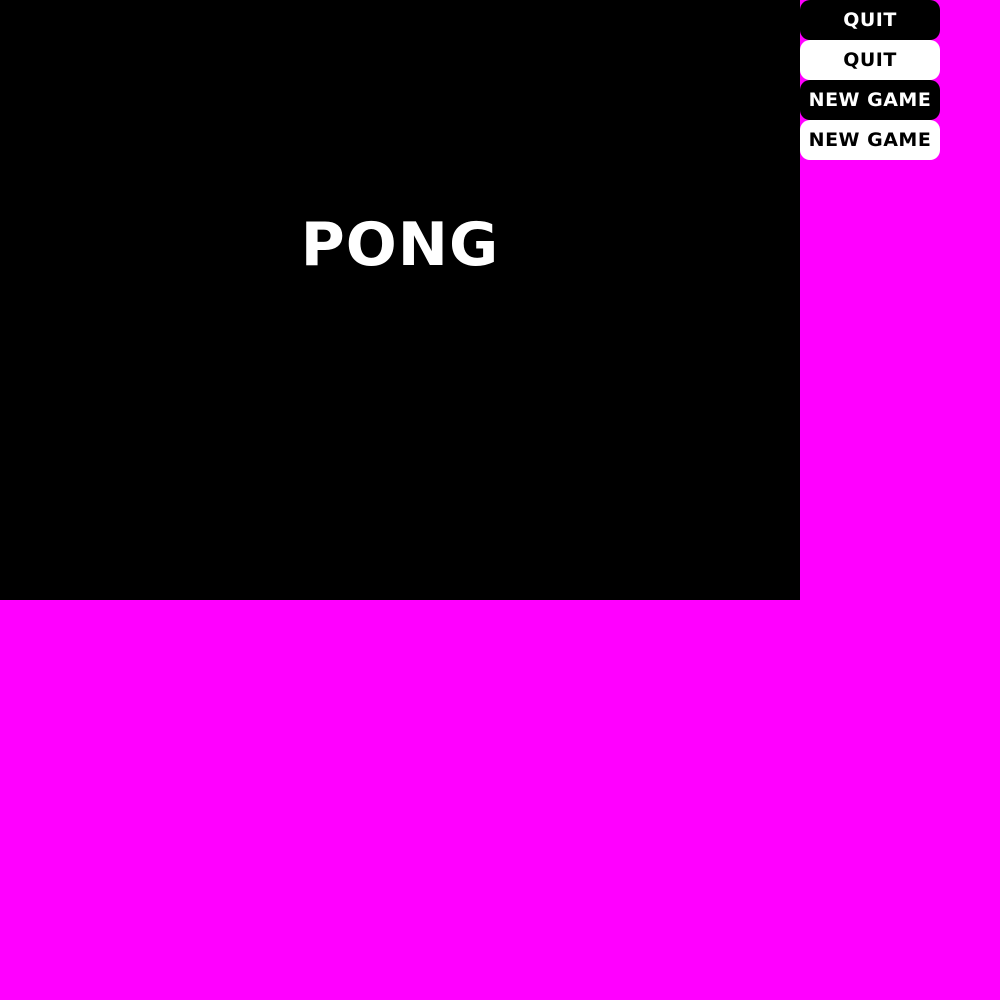  Describe the element at coordinates (870, 60) in the screenshot. I see `quit-button-highlighted: QUIT` at that location.